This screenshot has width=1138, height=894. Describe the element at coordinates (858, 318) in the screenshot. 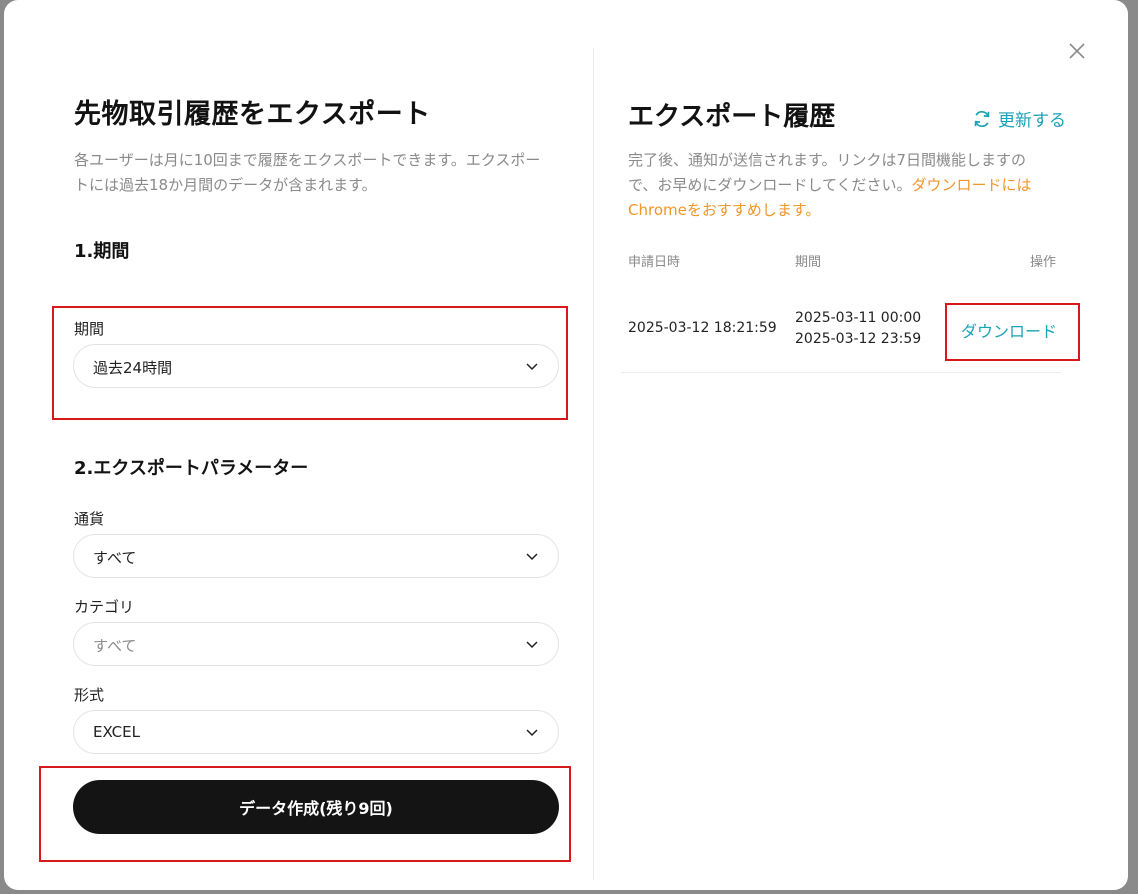

I see `period-start-cell: 2025-03-11 00:00` at that location.